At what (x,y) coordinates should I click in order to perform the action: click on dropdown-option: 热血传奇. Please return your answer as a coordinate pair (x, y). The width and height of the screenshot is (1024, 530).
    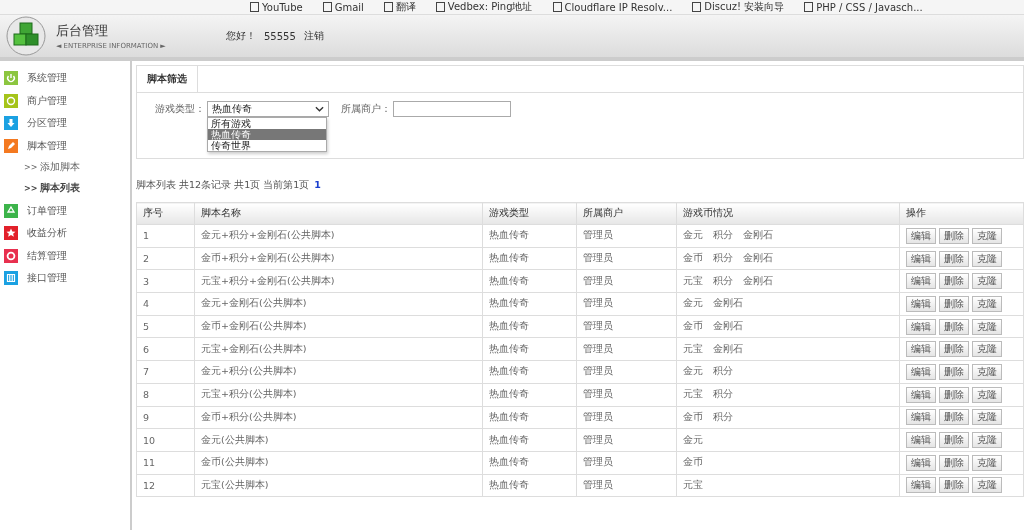
    Looking at the image, I should click on (267, 134).